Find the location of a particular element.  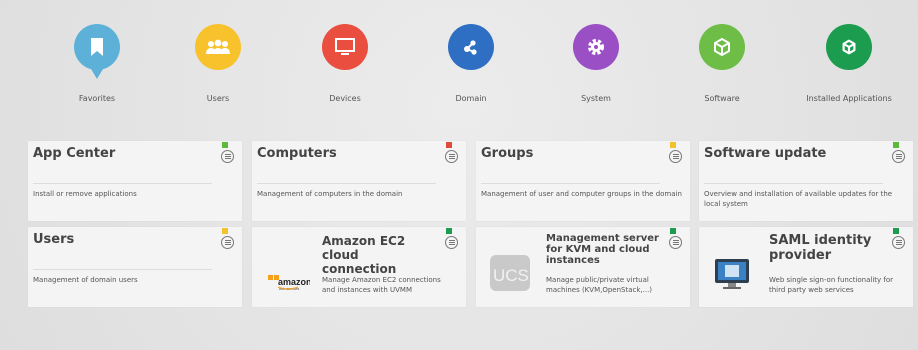

bookmark-icon is located at coordinates (97, 51).